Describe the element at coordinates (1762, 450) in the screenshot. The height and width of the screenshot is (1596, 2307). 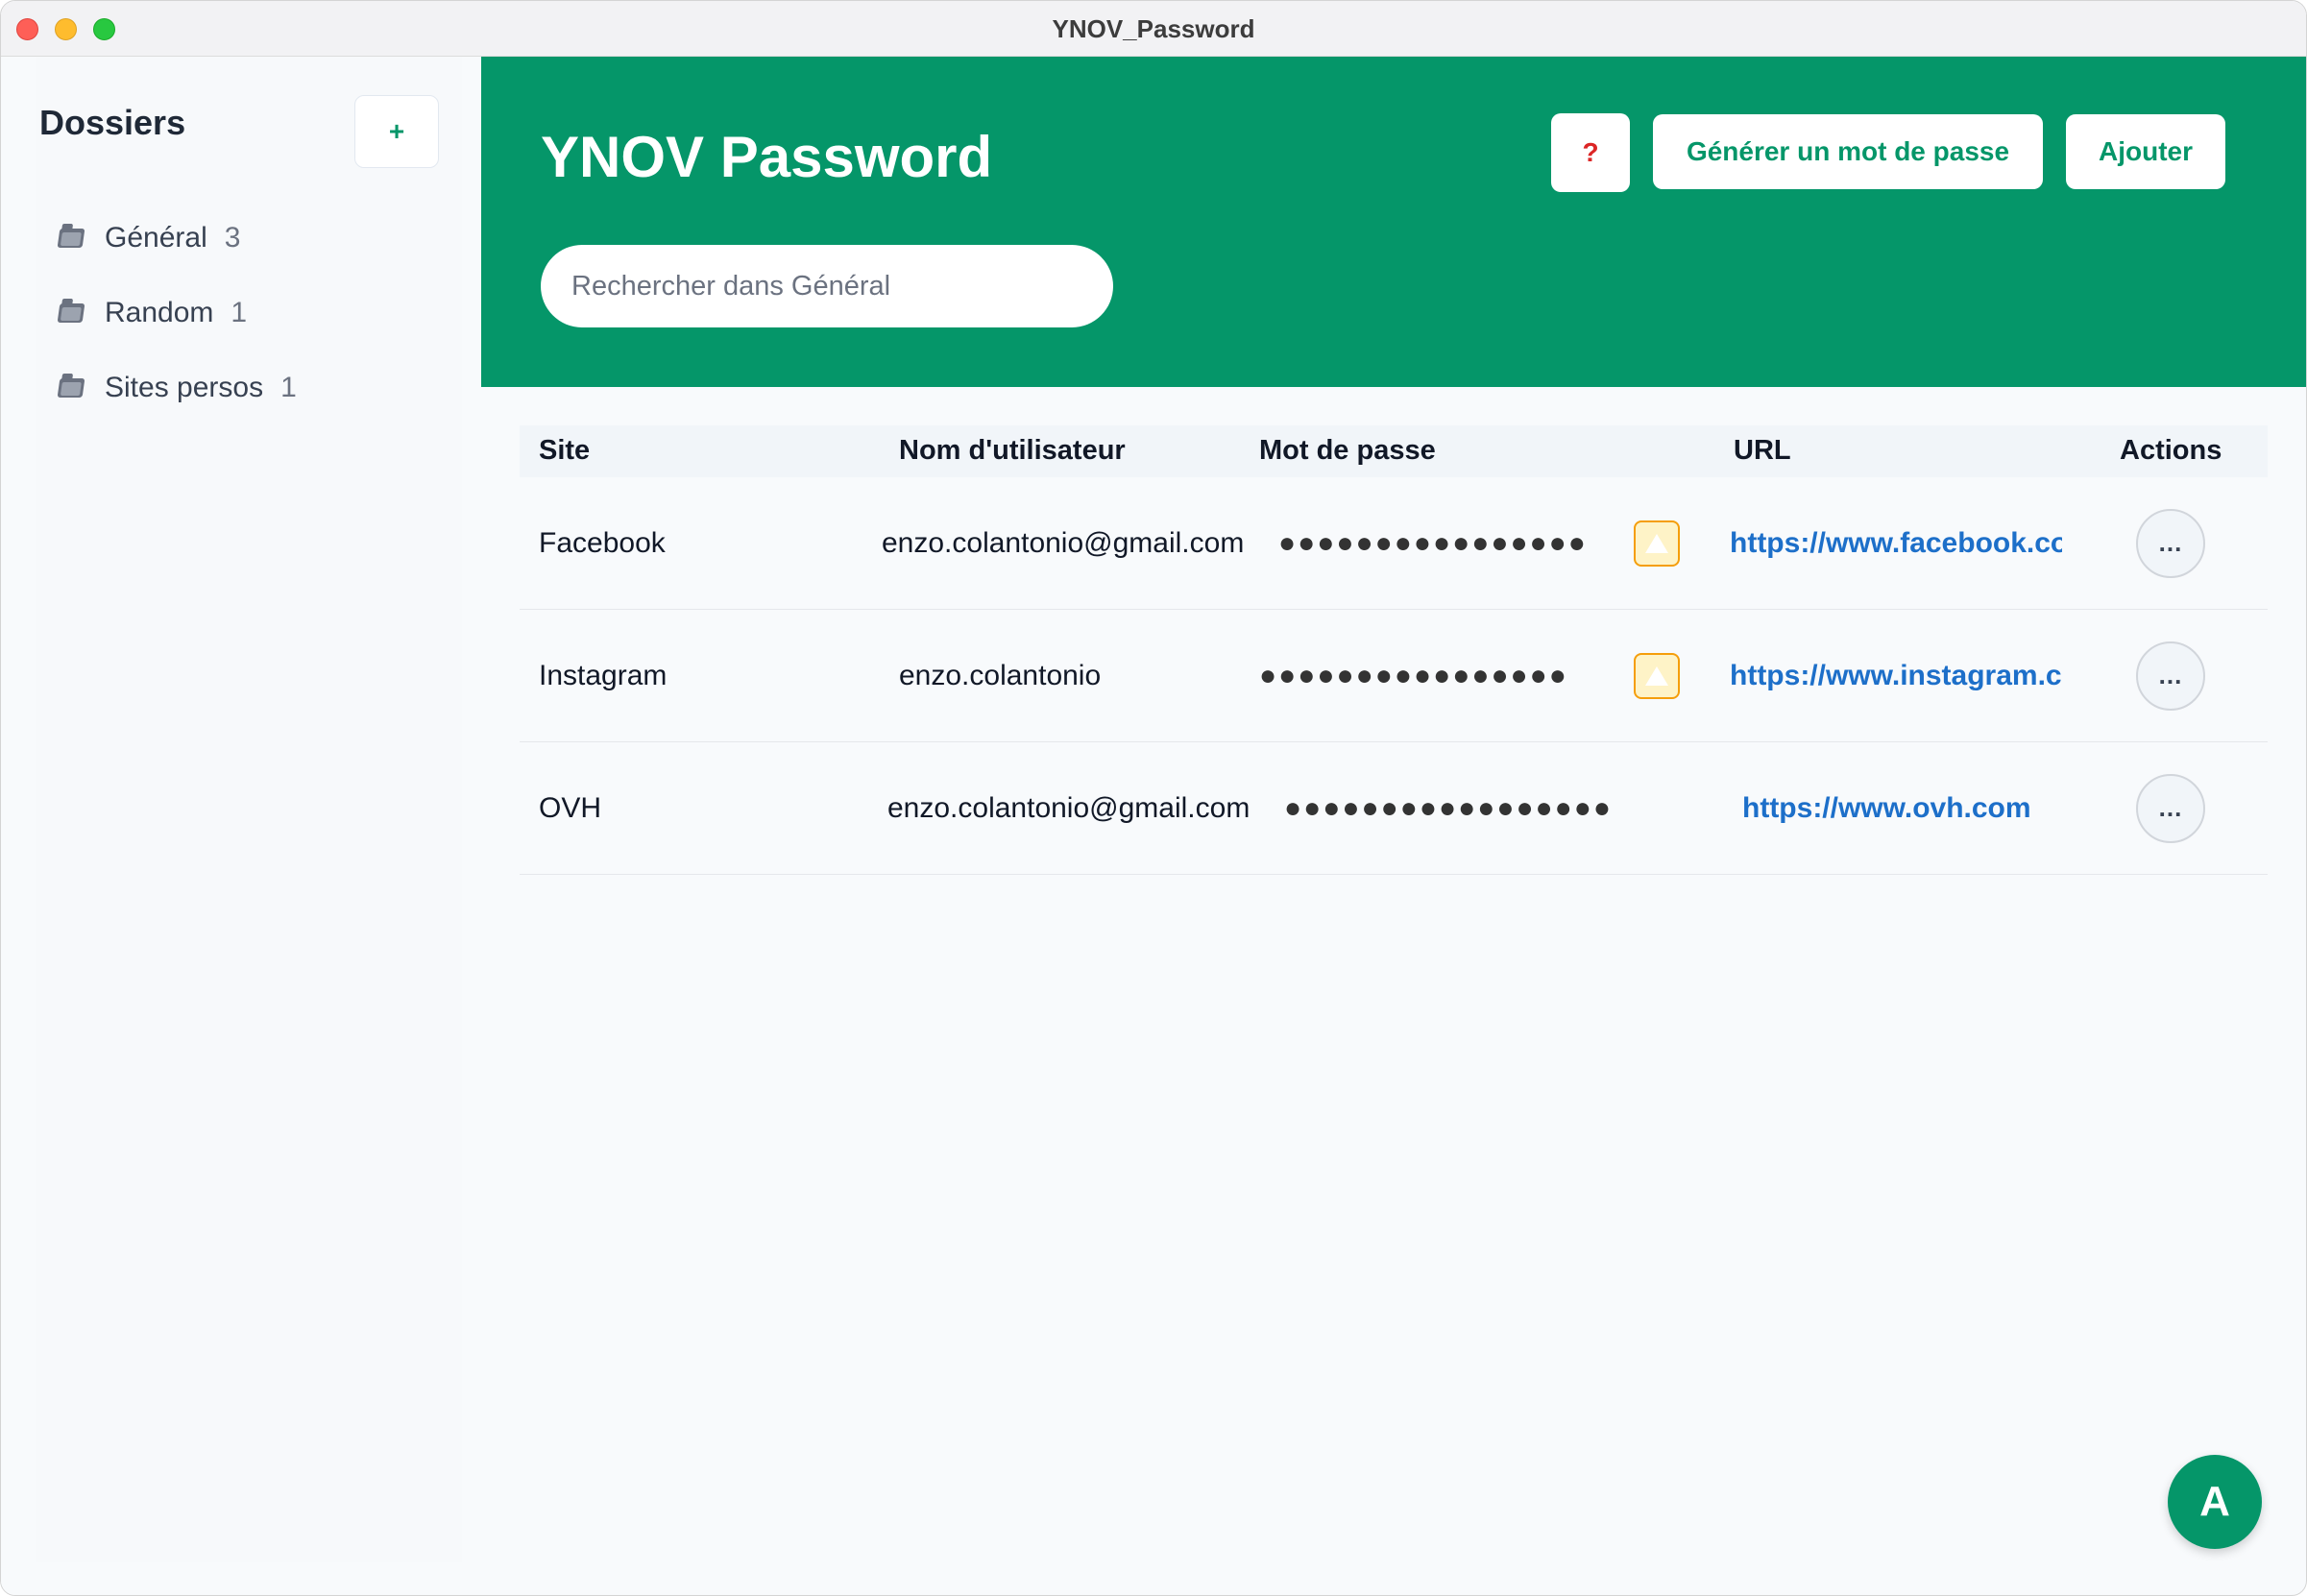
I see `column-header-url: URL` at that location.